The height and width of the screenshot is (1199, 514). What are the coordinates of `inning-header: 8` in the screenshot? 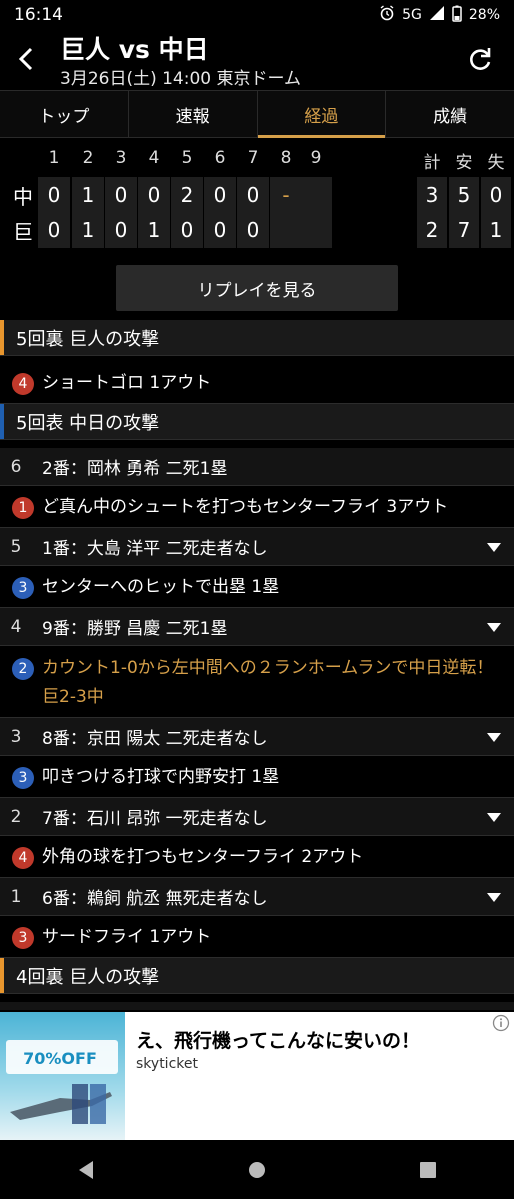 It's located at (286, 158).